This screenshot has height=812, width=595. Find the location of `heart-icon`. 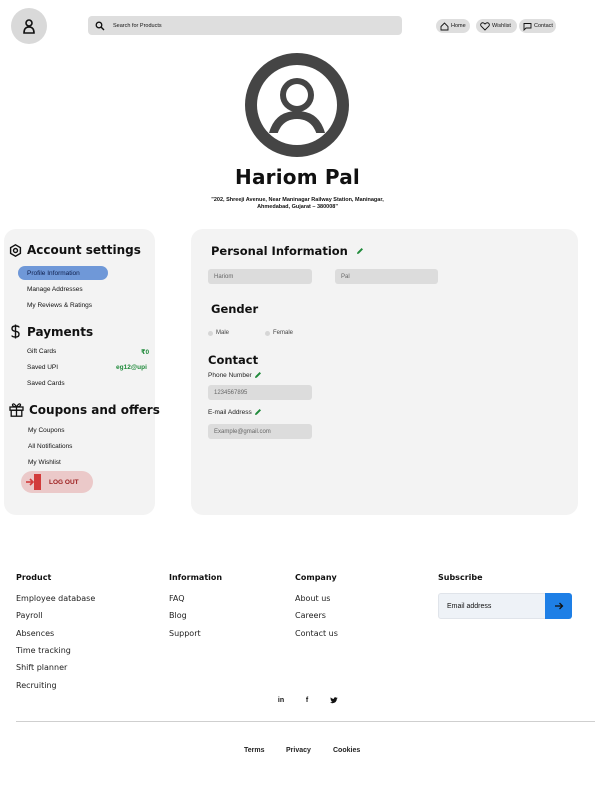

heart-icon is located at coordinates (485, 26).